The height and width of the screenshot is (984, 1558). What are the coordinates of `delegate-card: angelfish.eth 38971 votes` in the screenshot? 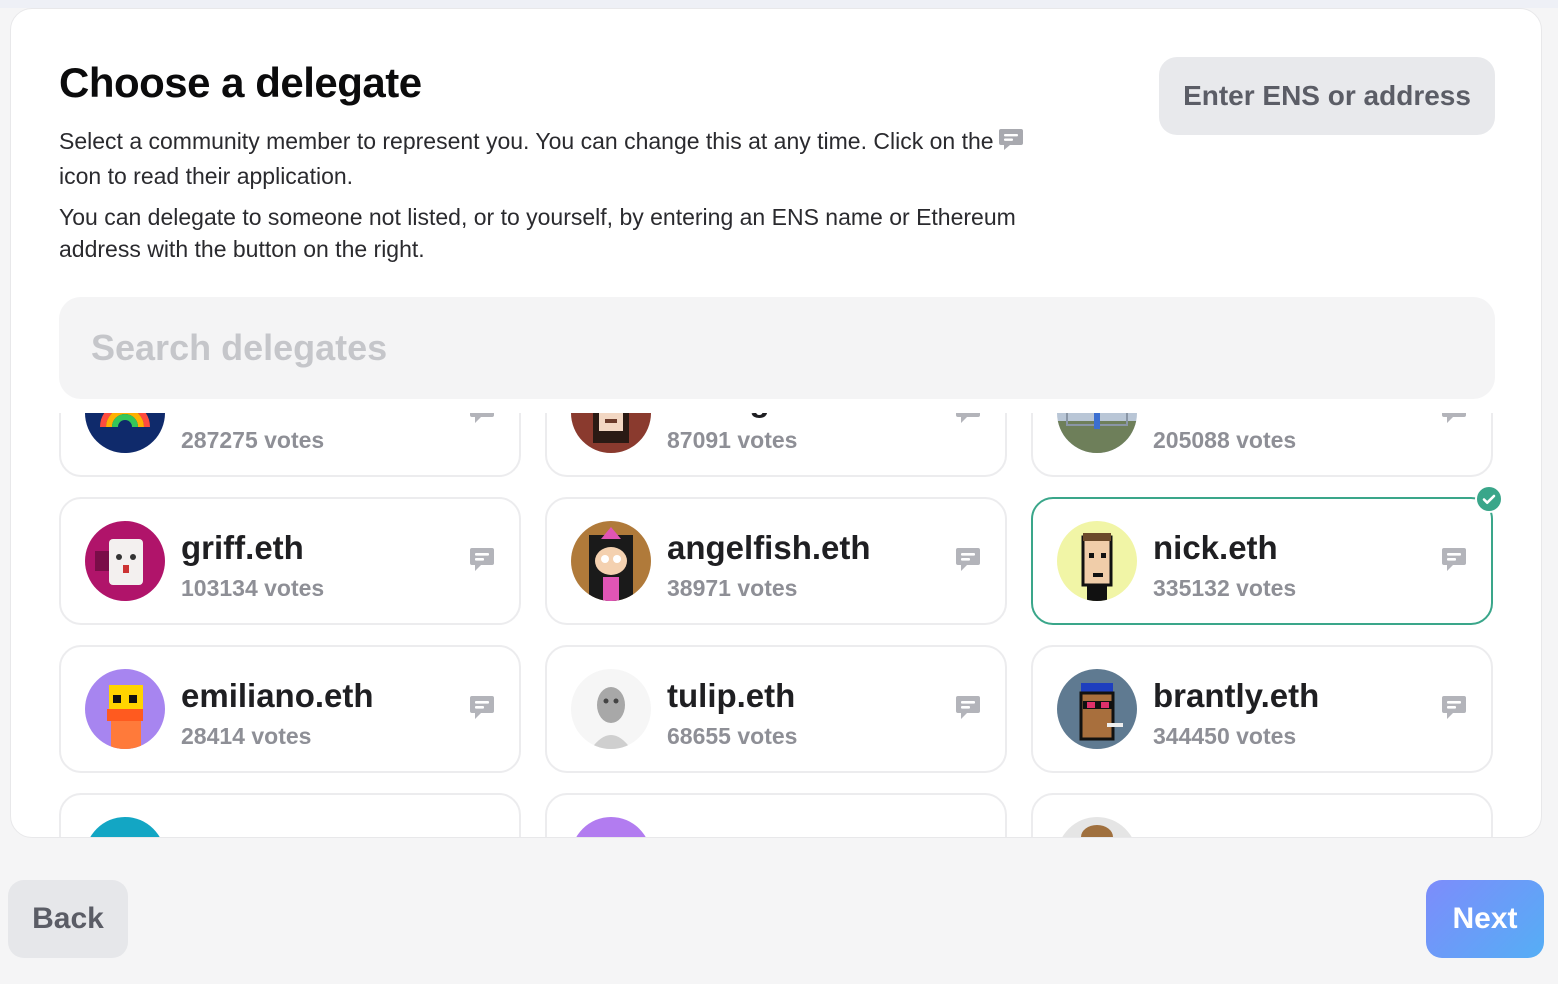 It's located at (776, 561).